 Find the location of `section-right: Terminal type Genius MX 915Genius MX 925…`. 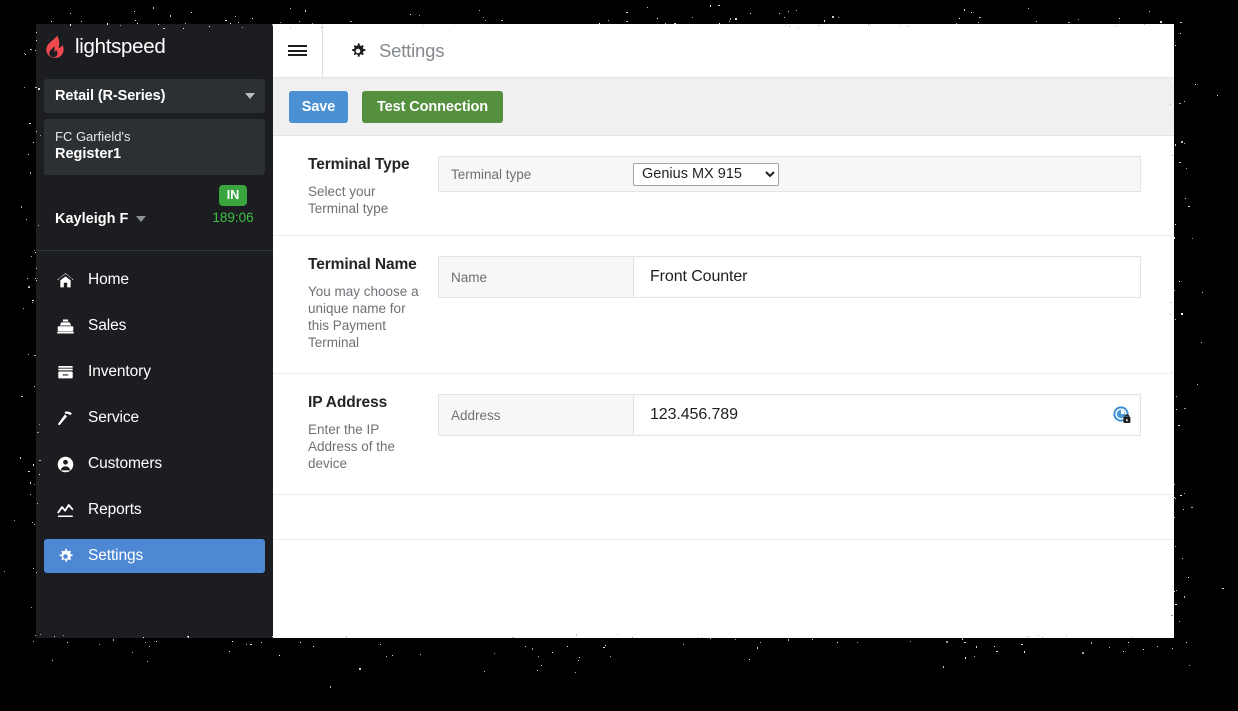

section-right: Terminal type Genius MX 915Genius MX 925… is located at coordinates (806, 186).